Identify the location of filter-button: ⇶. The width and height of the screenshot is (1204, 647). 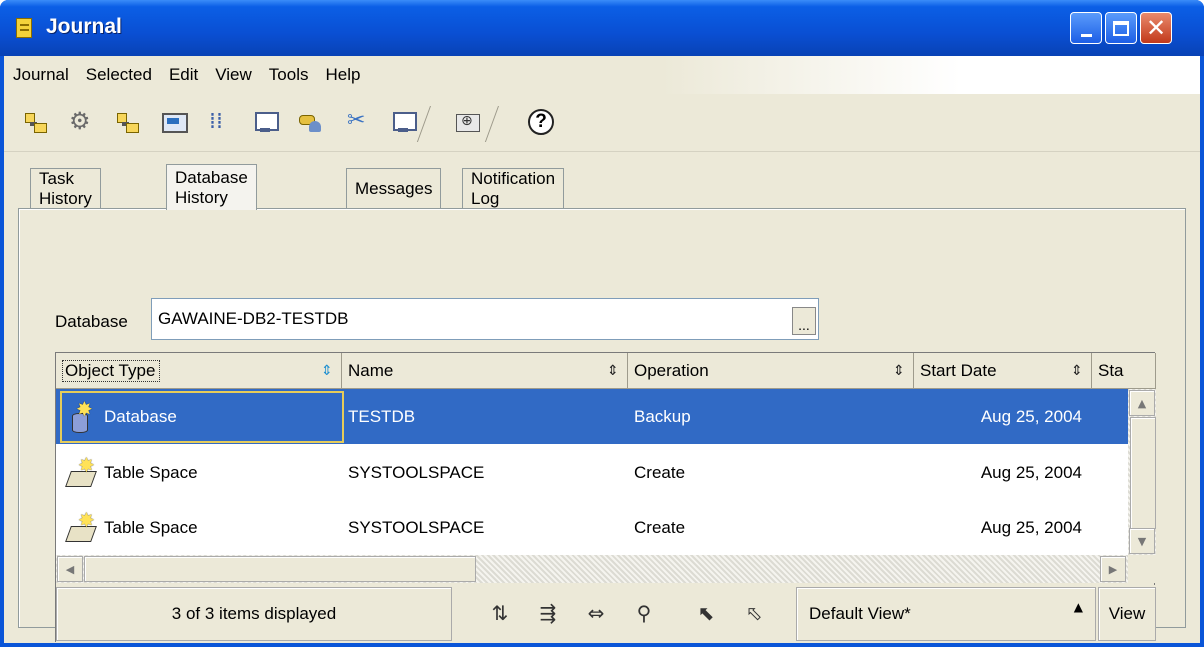
(548, 613).